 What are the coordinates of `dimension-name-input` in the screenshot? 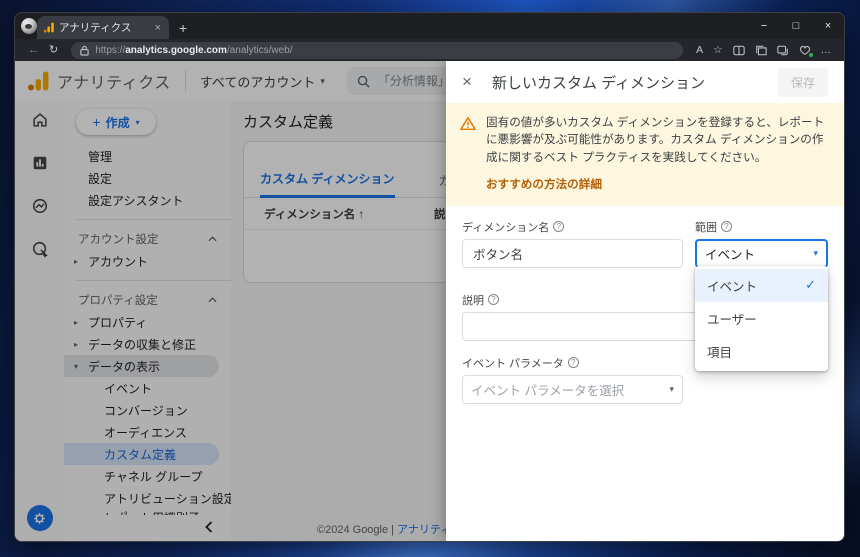 It's located at (572, 253).